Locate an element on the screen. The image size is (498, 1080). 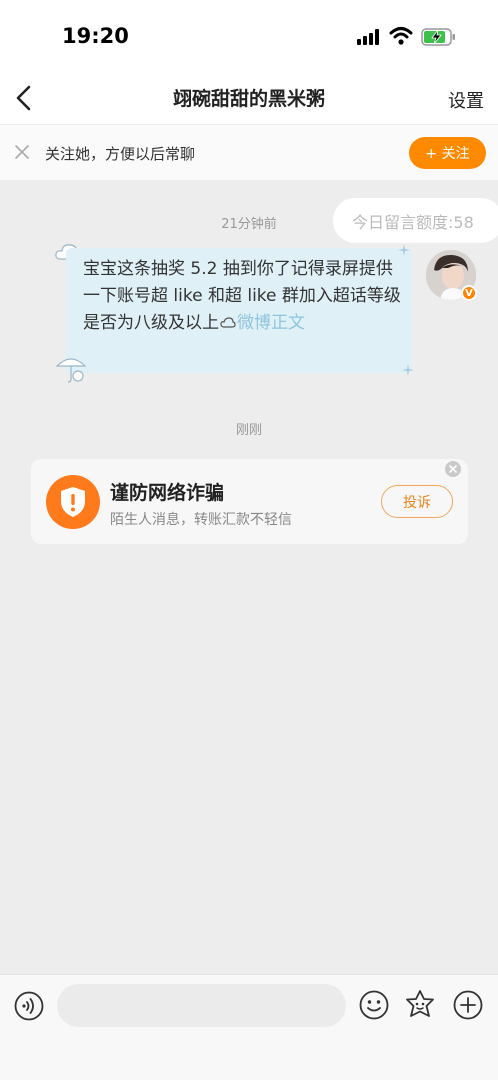
verified-badge: V is located at coordinates (469, 293).